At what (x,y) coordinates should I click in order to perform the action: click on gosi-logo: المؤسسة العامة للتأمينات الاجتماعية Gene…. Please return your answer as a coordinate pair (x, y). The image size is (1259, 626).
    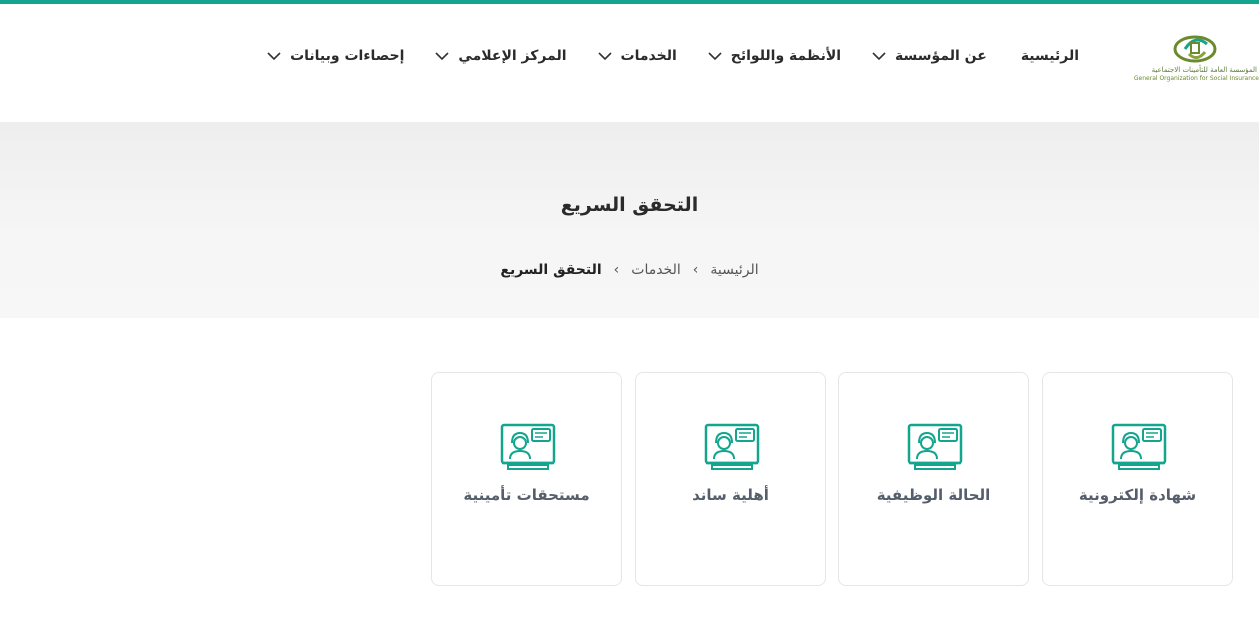
    Looking at the image, I should click on (1195, 61).